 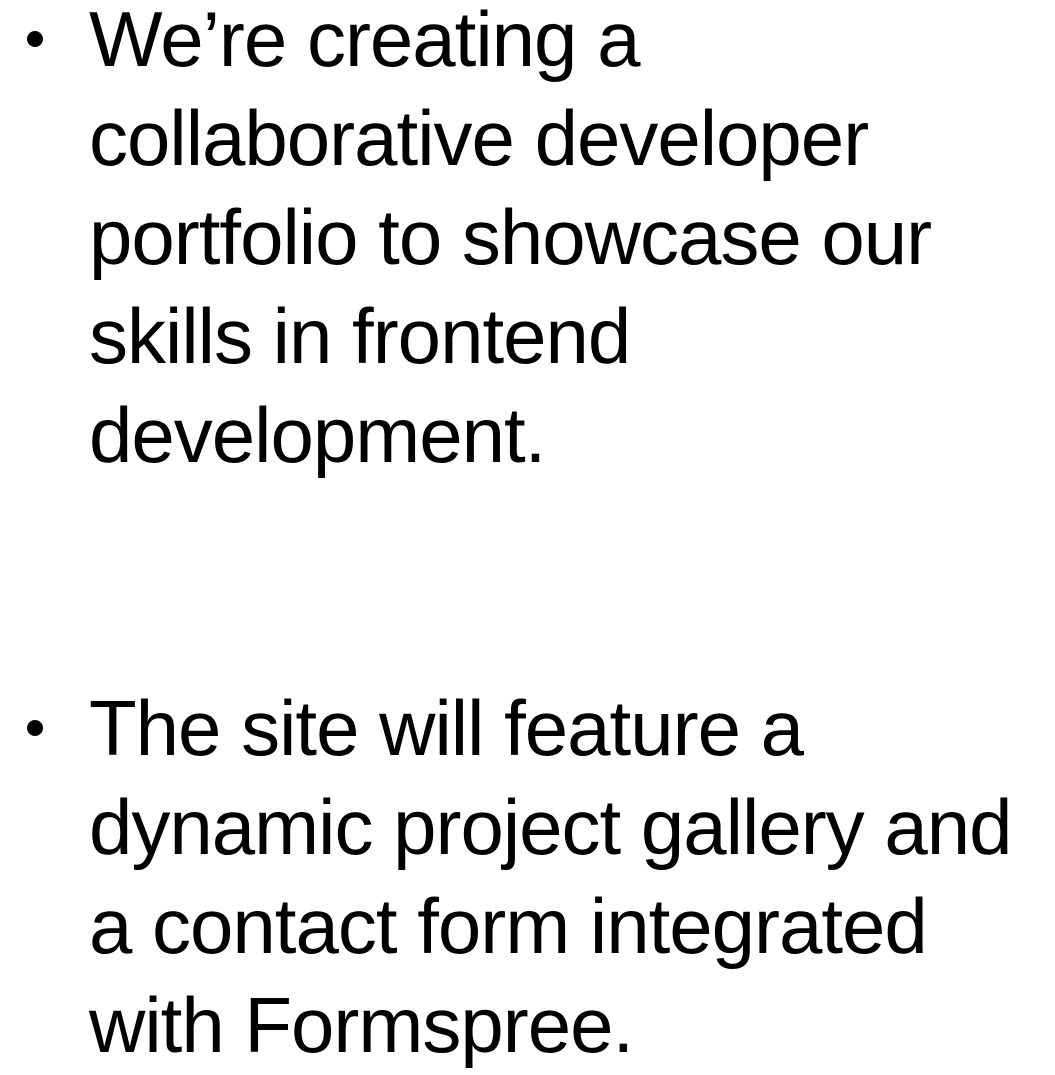 I want to click on bullet-line: development., so click(x=317, y=435).